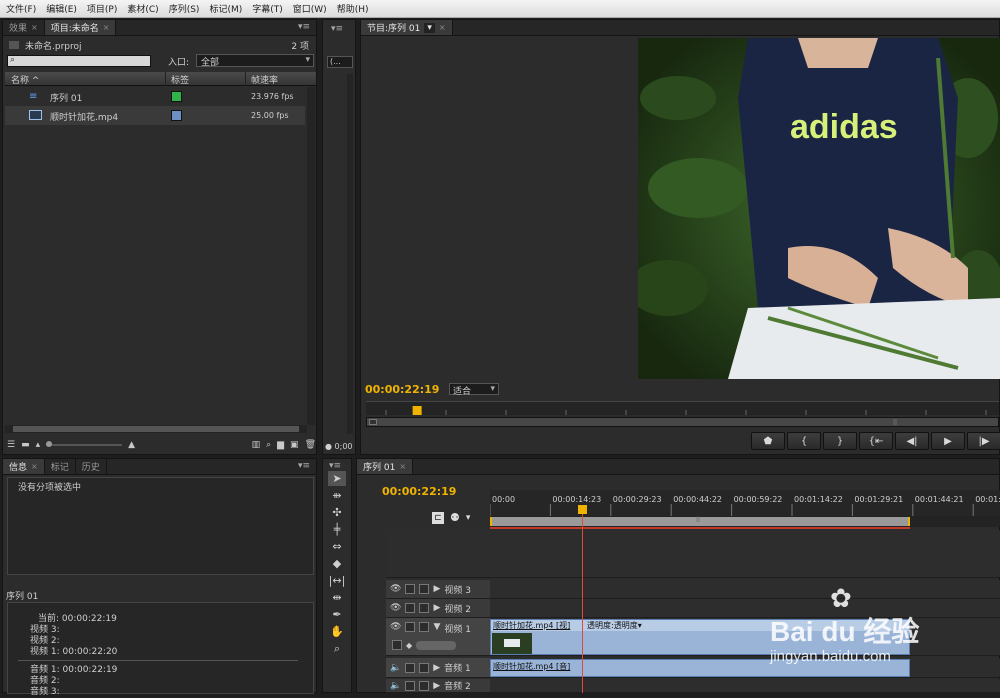 Image resolution: width=1000 pixels, height=698 pixels. Describe the element at coordinates (876, 441) in the screenshot. I see `go-to-in-button: {⇤` at that location.